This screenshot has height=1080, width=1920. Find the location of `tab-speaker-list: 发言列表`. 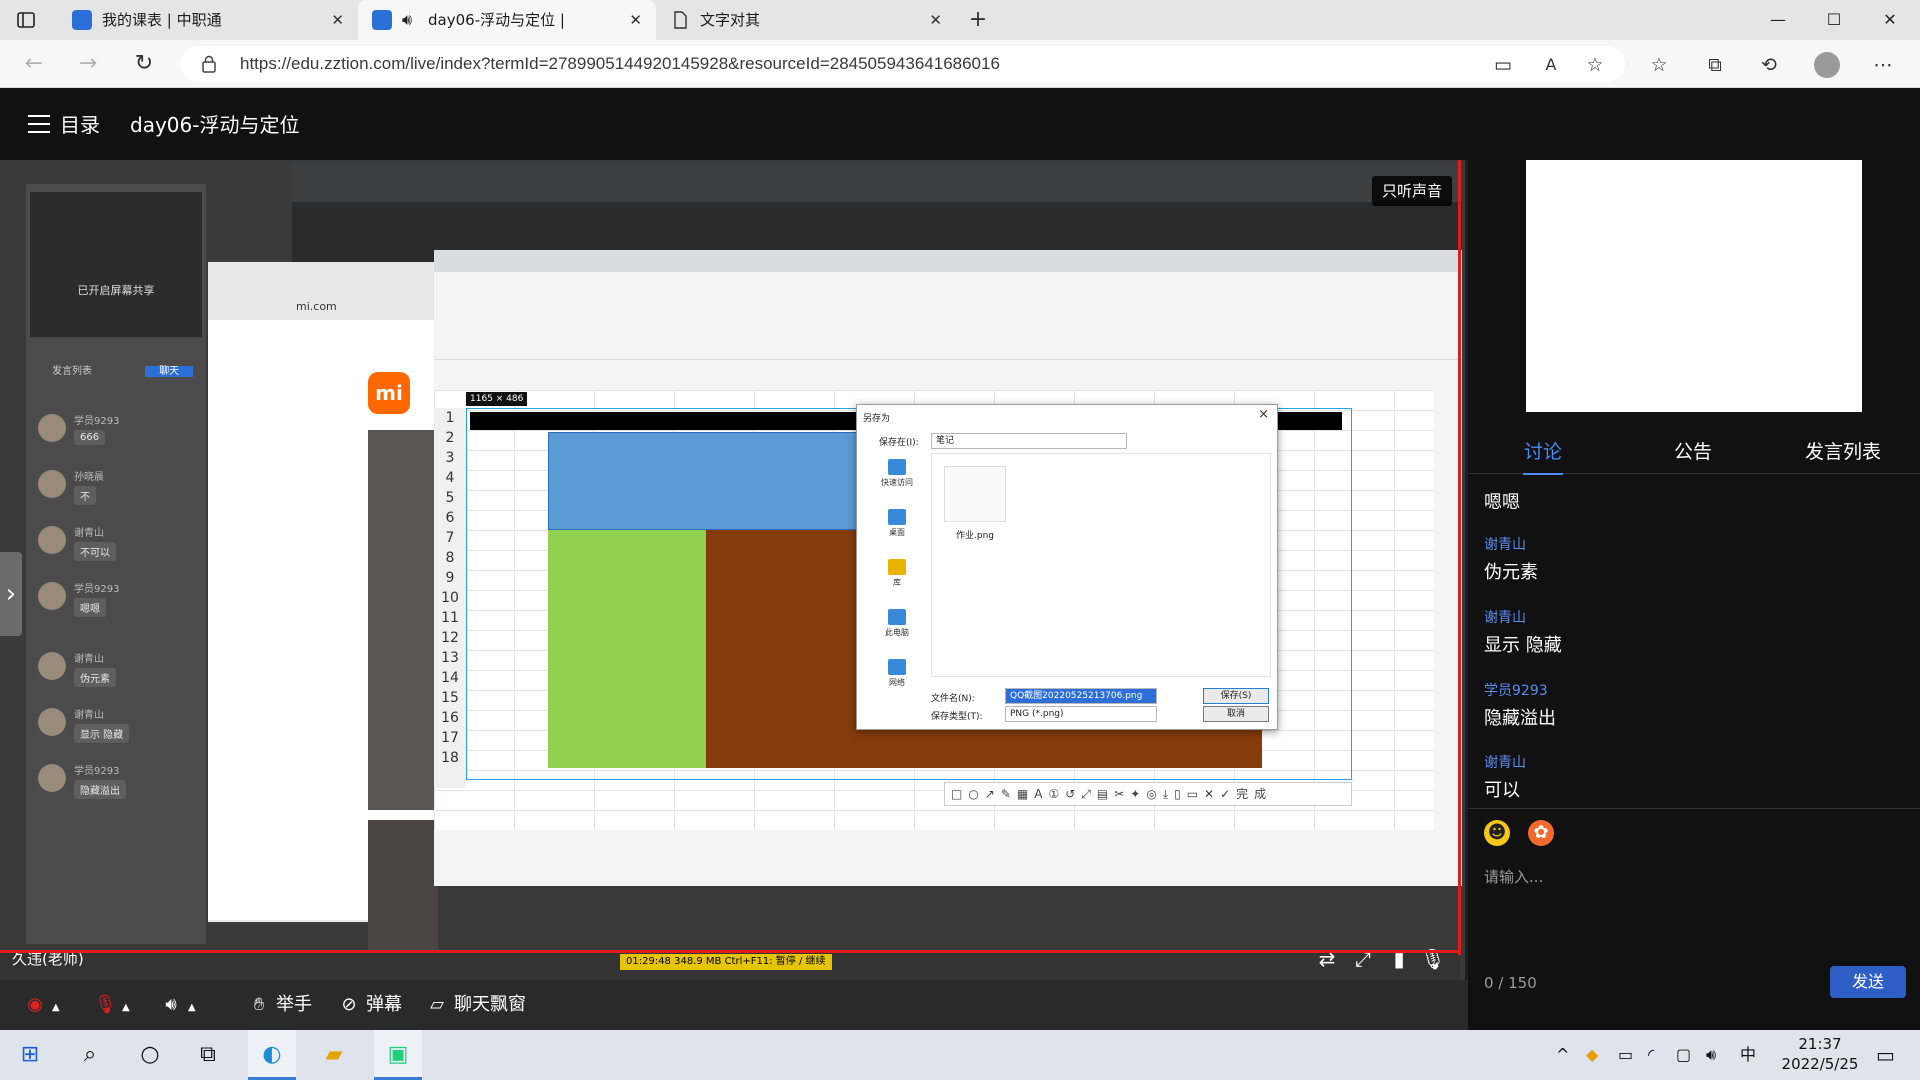

tab-speaker-list: 发言列表 is located at coordinates (1843, 452).